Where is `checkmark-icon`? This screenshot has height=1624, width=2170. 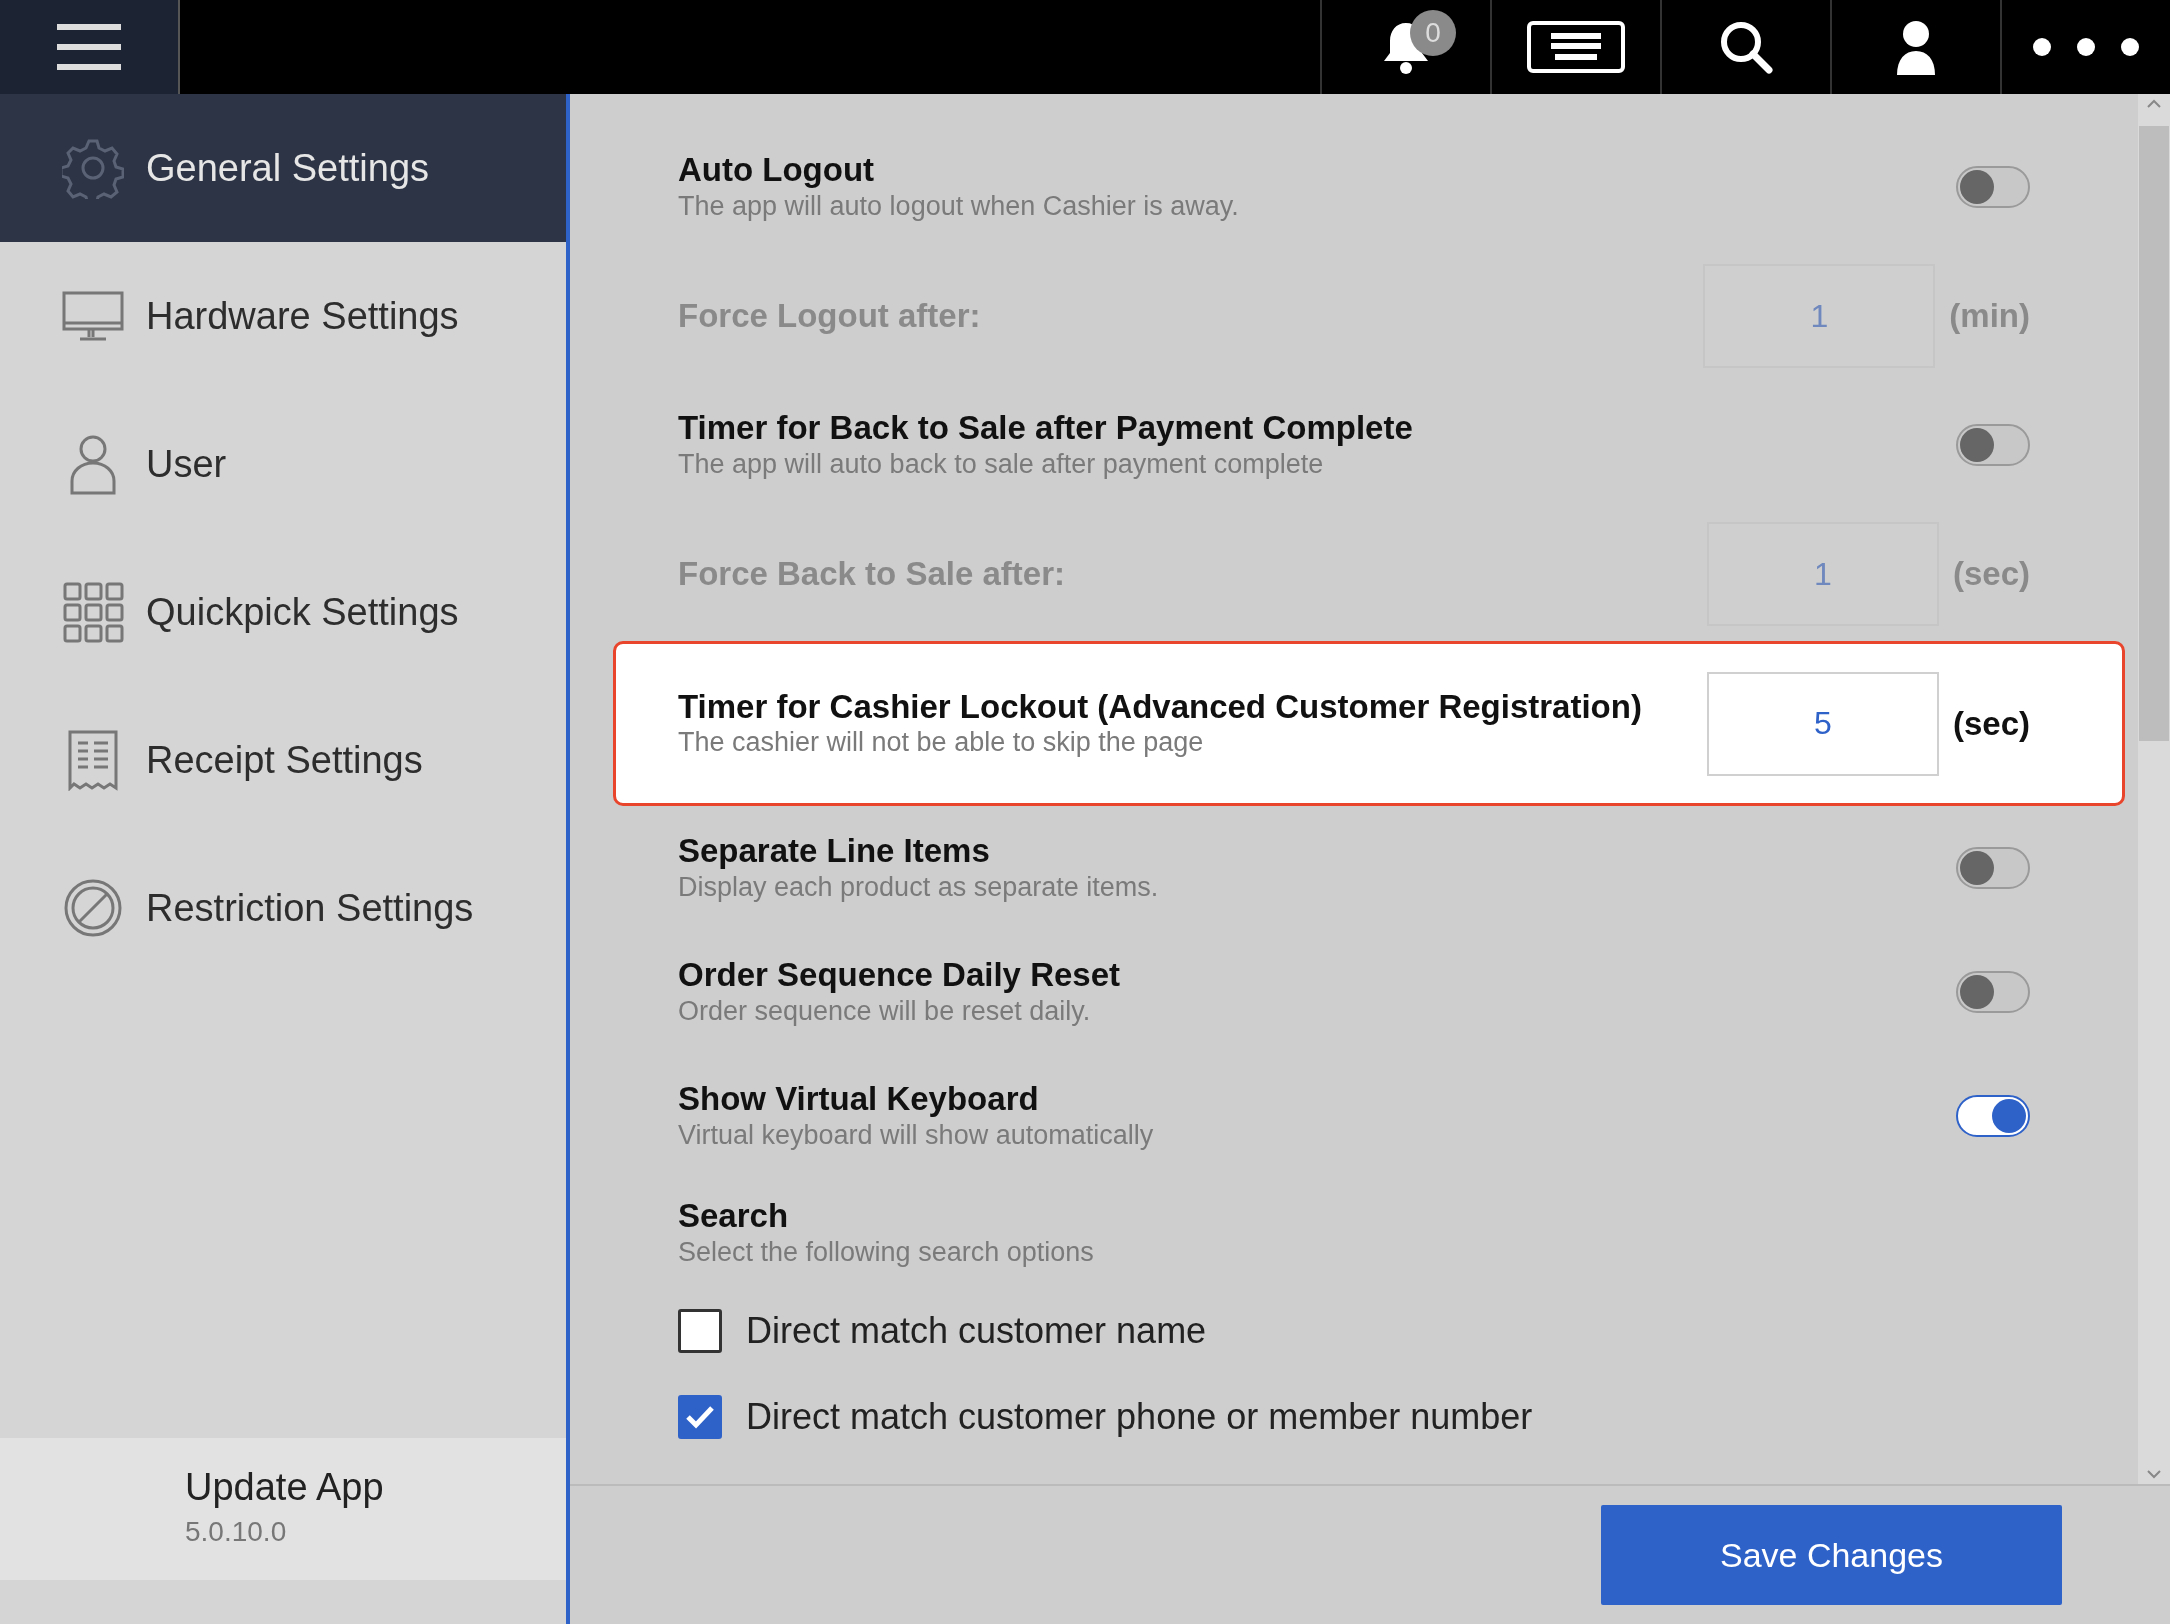
checkmark-icon is located at coordinates (700, 1417).